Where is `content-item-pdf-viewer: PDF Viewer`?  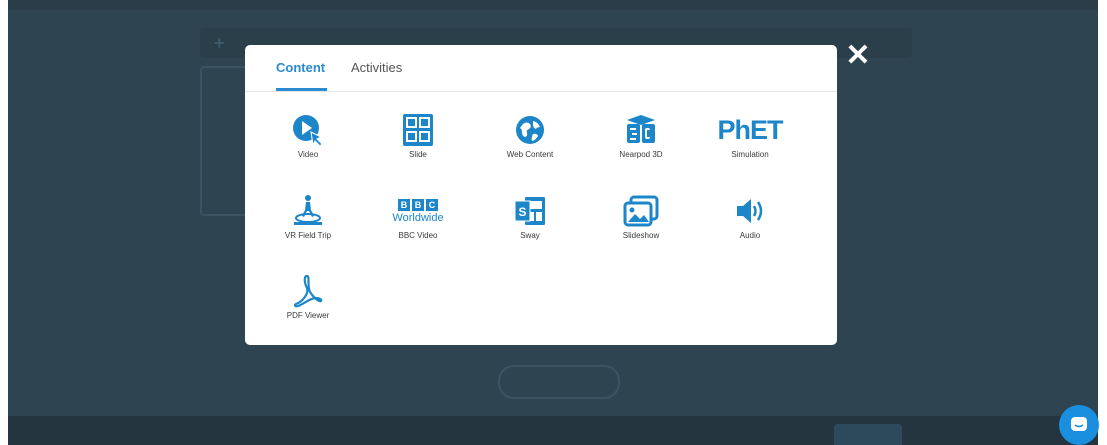 content-item-pdf-viewer: PDF Viewer is located at coordinates (308, 297).